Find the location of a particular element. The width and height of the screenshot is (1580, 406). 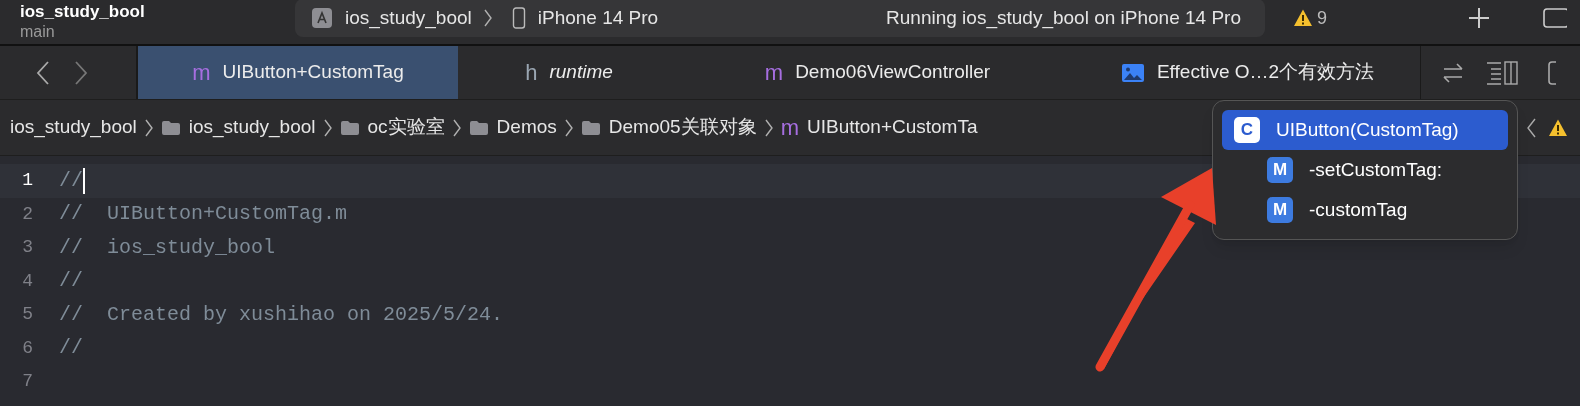

line-number: 2 is located at coordinates (27, 214).